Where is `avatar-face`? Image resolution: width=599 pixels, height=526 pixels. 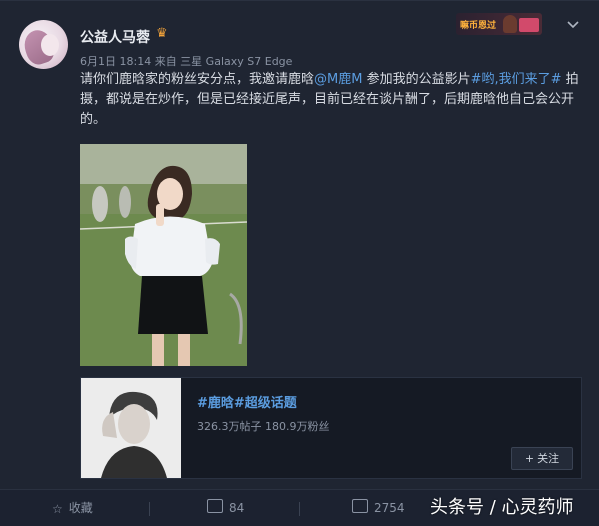 avatar-face is located at coordinates (50, 45).